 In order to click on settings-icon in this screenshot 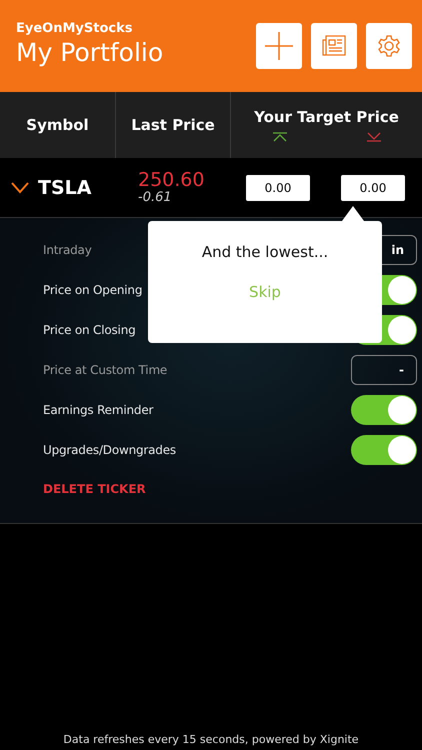, I will do `click(389, 46)`.